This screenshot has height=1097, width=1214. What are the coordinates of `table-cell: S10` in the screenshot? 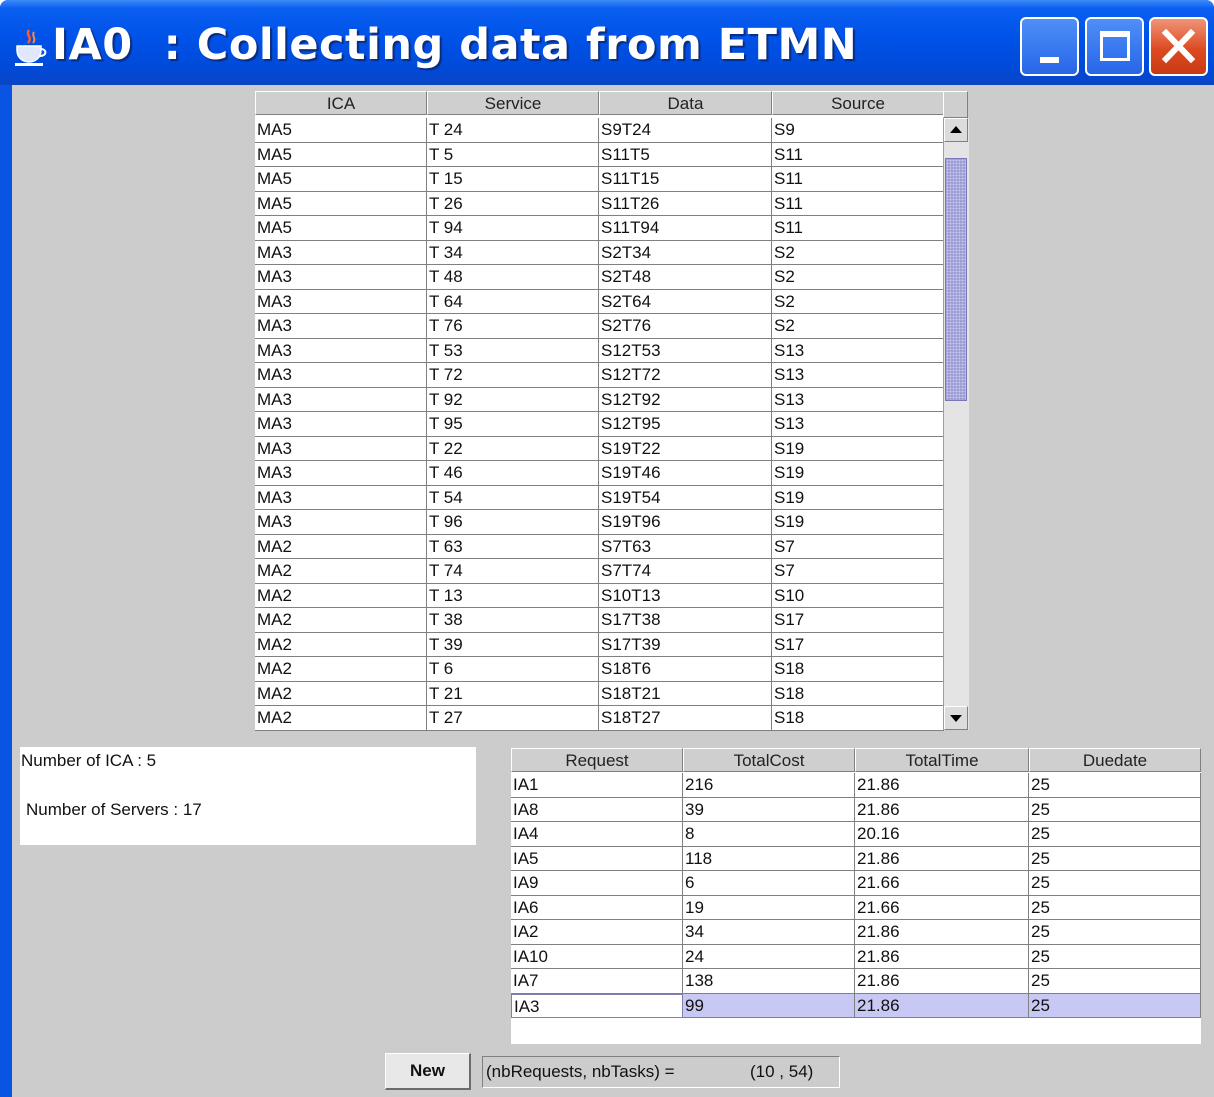 It's located at (858, 595).